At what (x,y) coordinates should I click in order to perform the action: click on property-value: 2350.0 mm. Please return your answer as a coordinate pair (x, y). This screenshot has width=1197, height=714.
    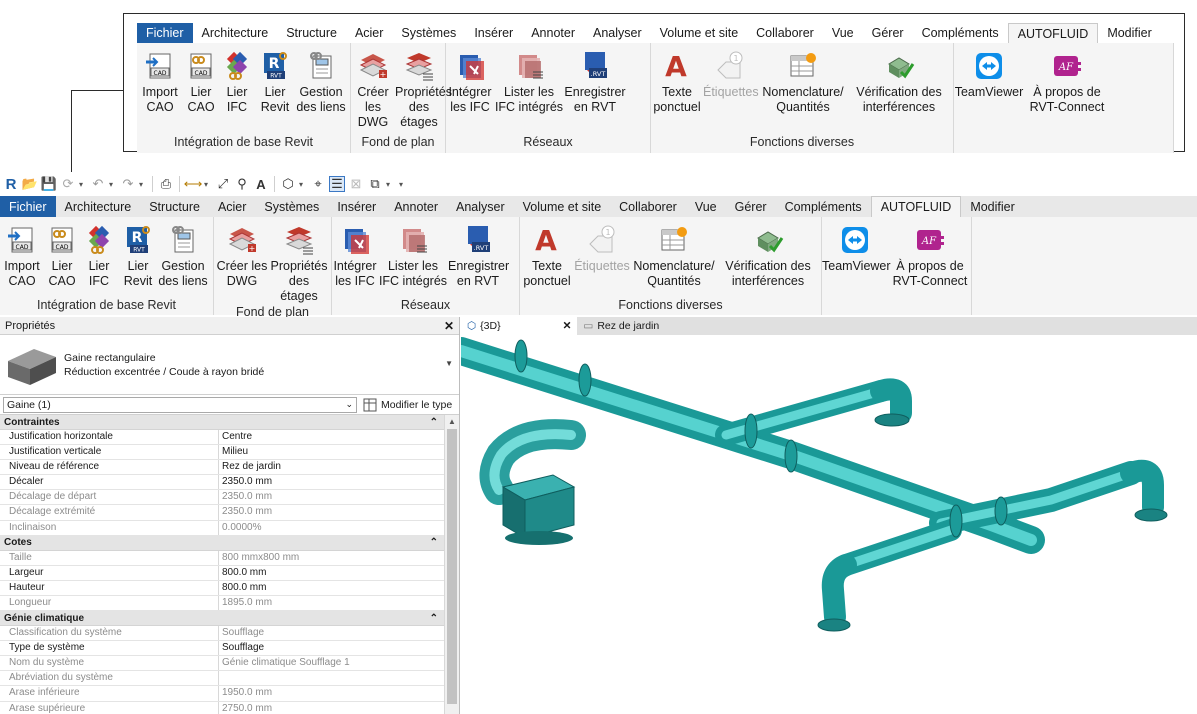
    Looking at the image, I should click on (331, 482).